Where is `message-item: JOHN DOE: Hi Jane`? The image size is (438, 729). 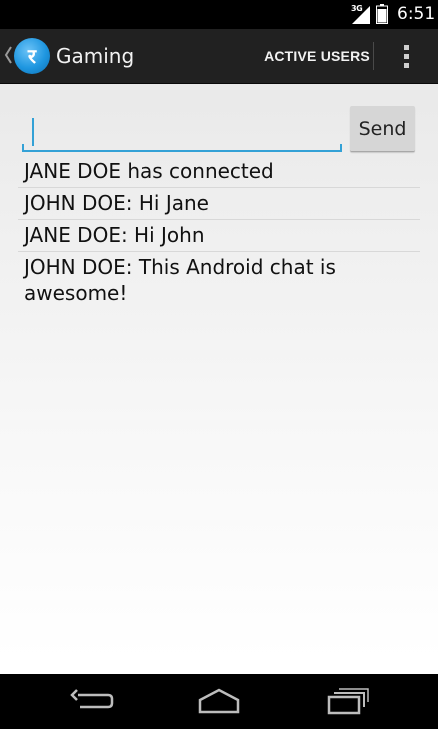
message-item: JOHN DOE: Hi Jane is located at coordinates (219, 204).